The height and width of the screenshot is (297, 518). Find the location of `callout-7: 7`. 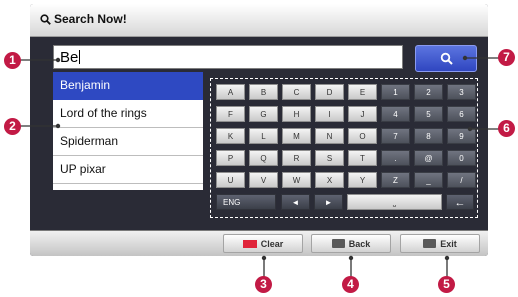

callout-7: 7 is located at coordinates (506, 57).